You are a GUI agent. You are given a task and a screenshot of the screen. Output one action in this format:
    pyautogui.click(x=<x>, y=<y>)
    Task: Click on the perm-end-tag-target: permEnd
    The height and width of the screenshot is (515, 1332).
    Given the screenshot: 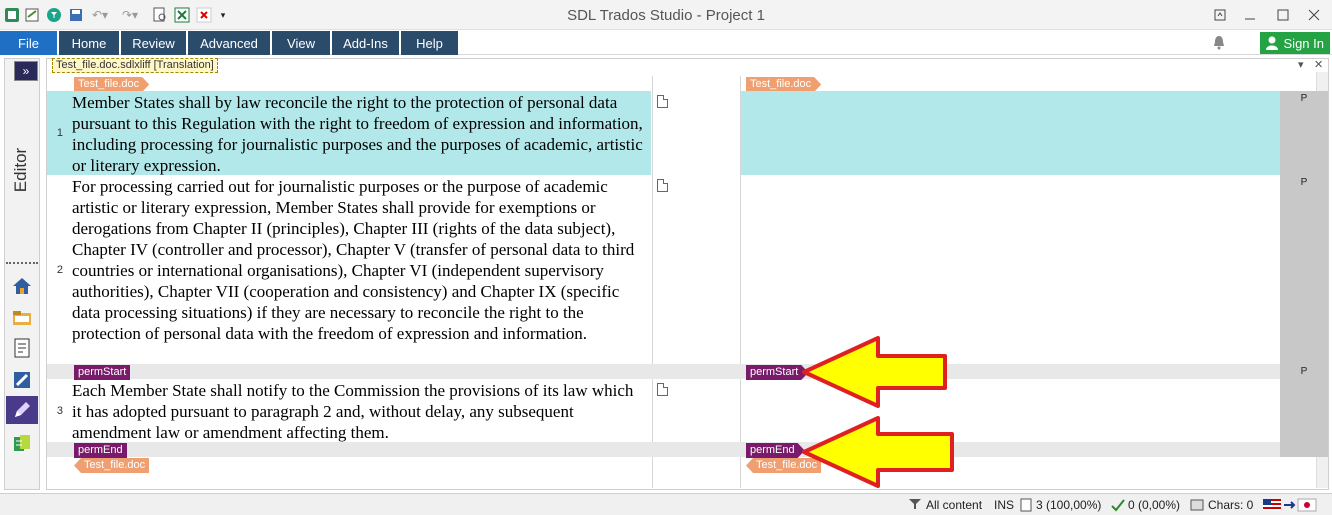 What is the action you would take?
    pyautogui.click(x=775, y=450)
    